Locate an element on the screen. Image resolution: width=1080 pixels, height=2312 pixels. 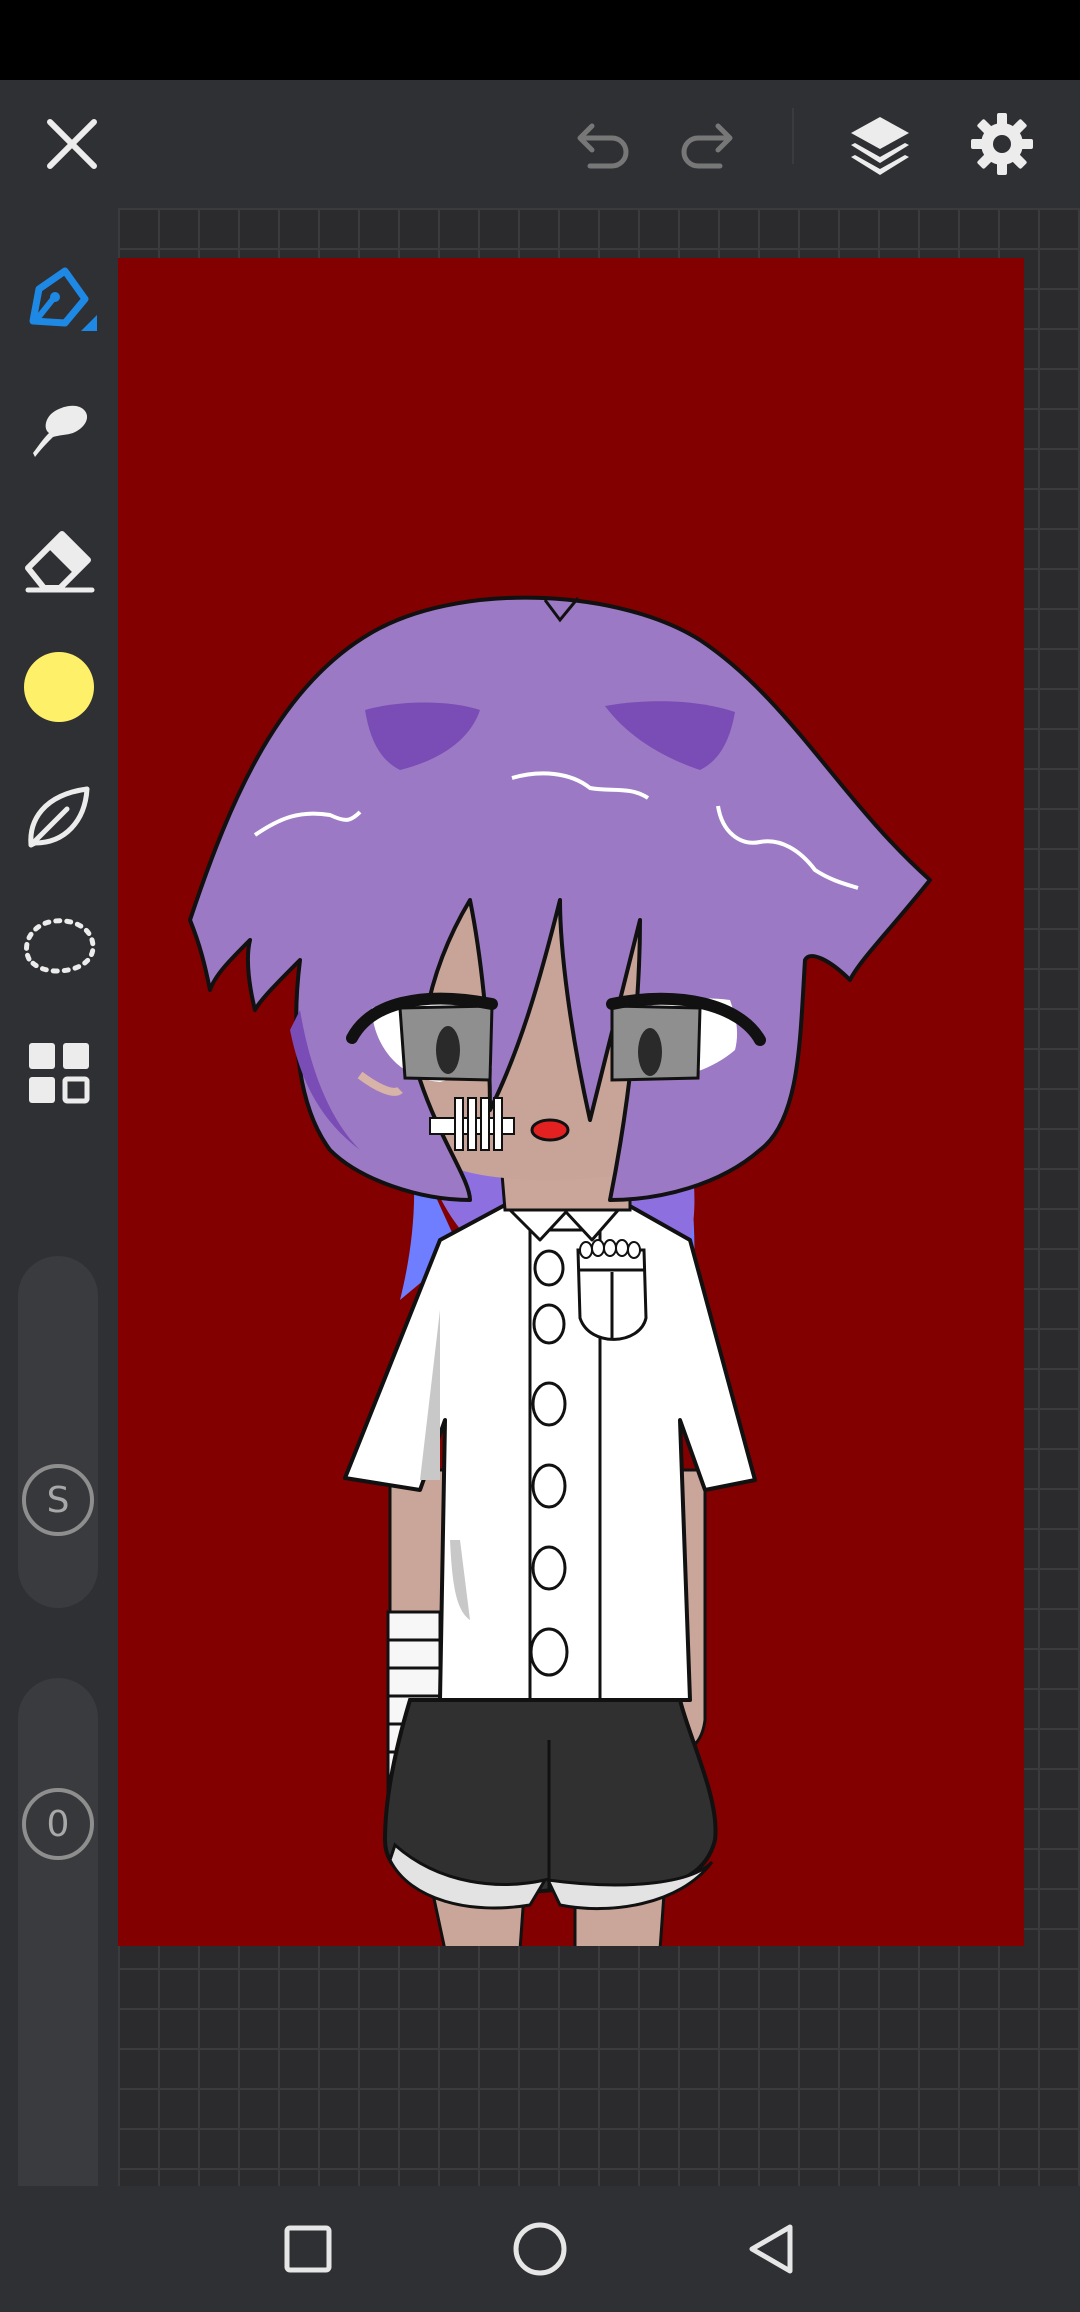
opacity-label: 0 is located at coordinates (58, 1824).